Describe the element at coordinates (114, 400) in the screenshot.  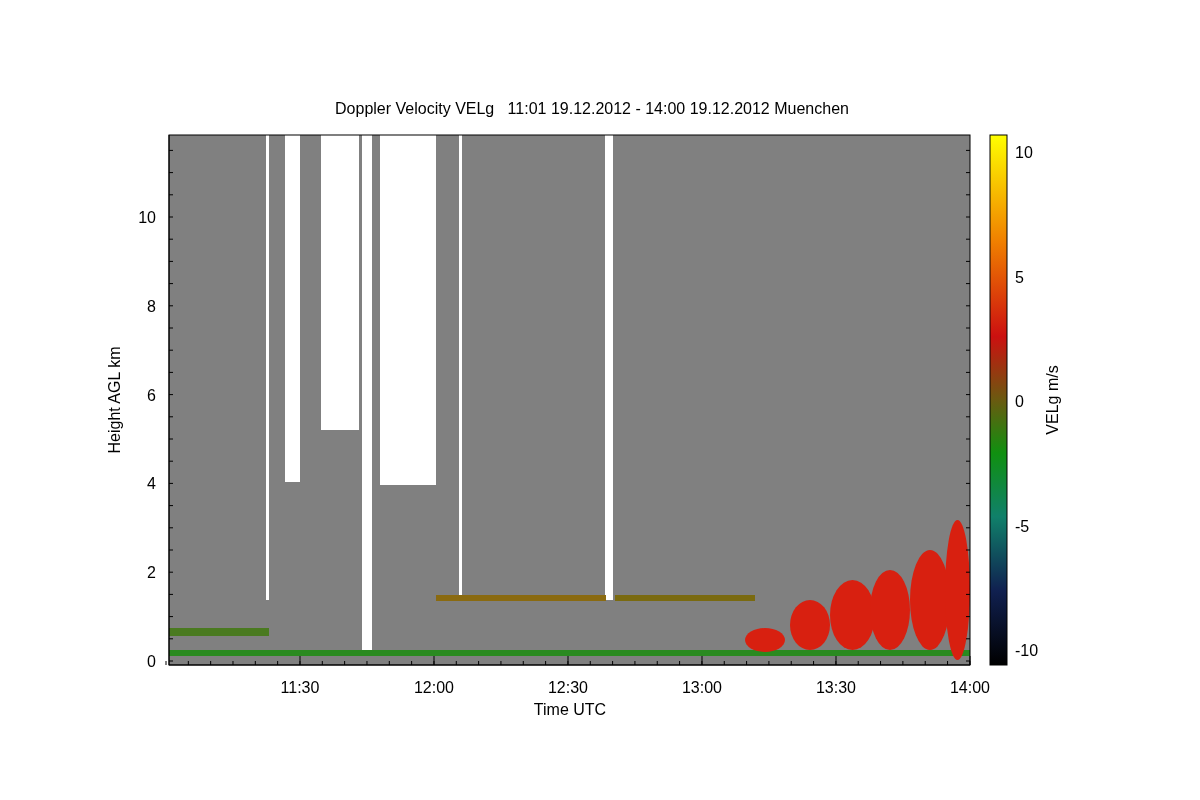
I see `y-axis-label: Height AGL km` at that location.